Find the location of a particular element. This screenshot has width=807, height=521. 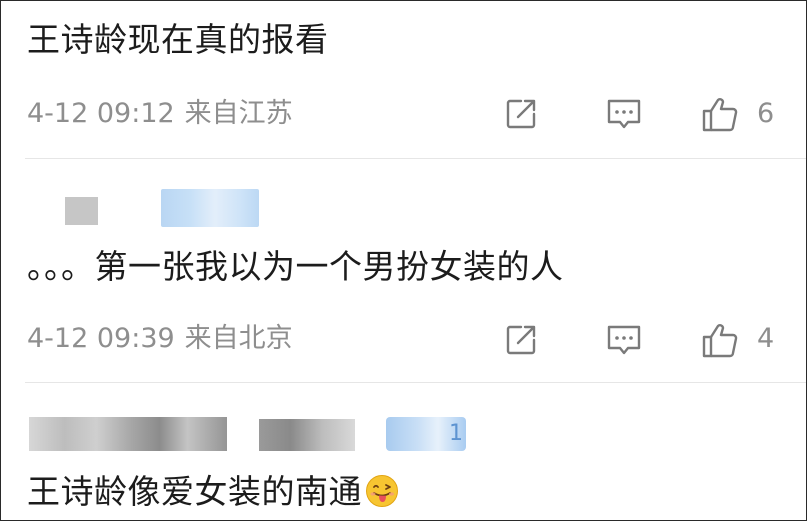

tongue-out-emoji-icon is located at coordinates (382, 491).